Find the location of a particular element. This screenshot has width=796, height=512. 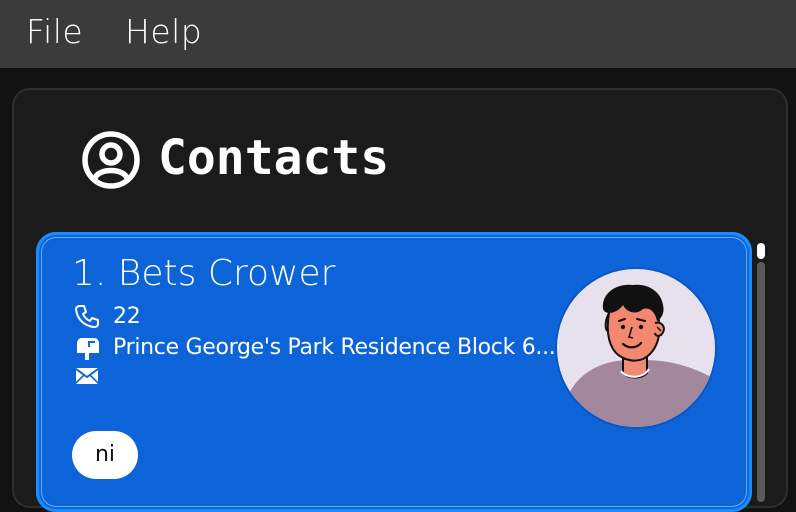

tag-chip: ni is located at coordinates (105, 455).